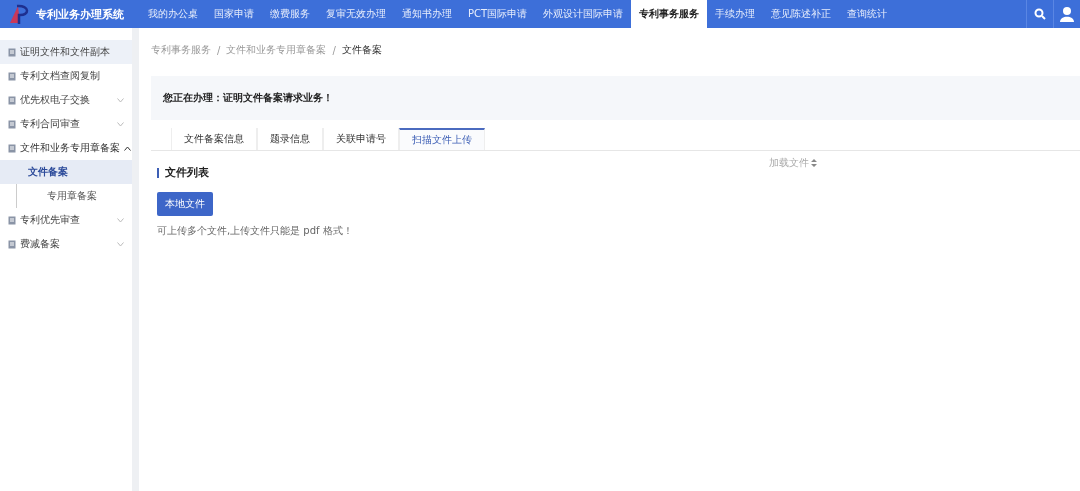 The height and width of the screenshot is (491, 1080). I want to click on upload-hint: 可上传多个文件,上传文件只能是 pdf 格式！, so click(255, 231).